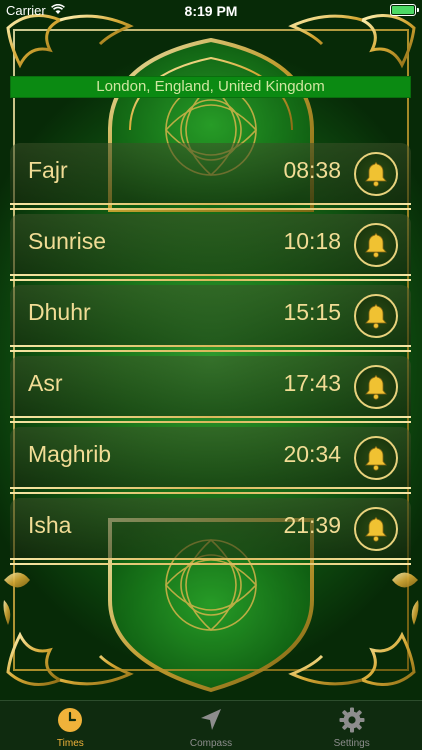 Image resolution: width=422 pixels, height=750 pixels. Describe the element at coordinates (351, 743) in the screenshot. I see `tab-label: Settings` at that location.